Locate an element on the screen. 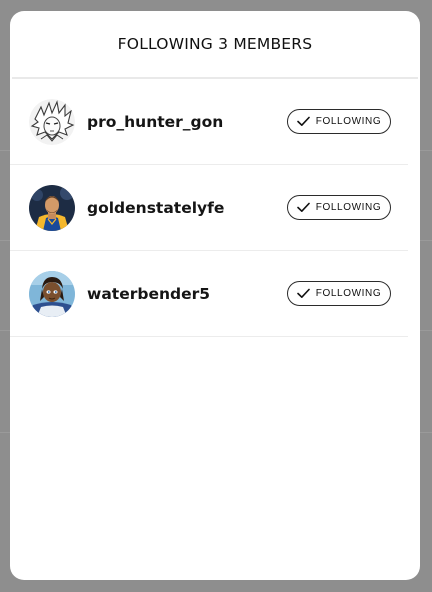  basketball-player-avatar is located at coordinates (52, 207).